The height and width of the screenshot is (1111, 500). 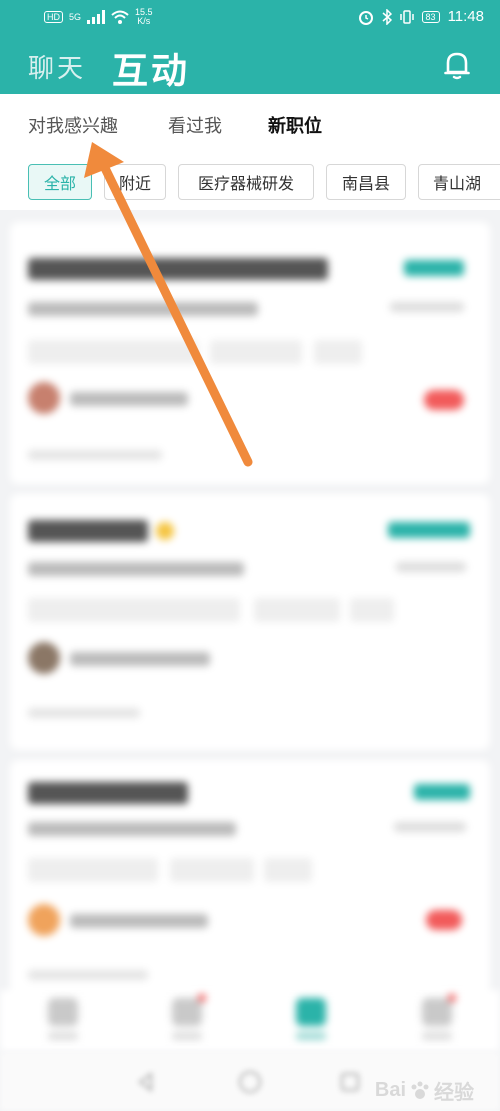 I want to click on filter-chip-qingshanhu: 青山湖, so click(x=459, y=182).